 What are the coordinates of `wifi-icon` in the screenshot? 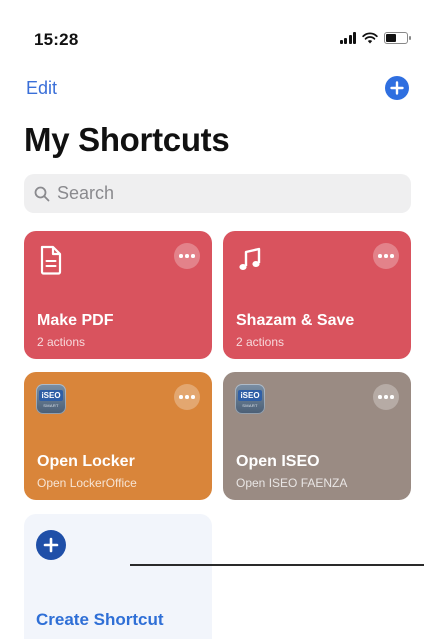 It's located at (370, 38).